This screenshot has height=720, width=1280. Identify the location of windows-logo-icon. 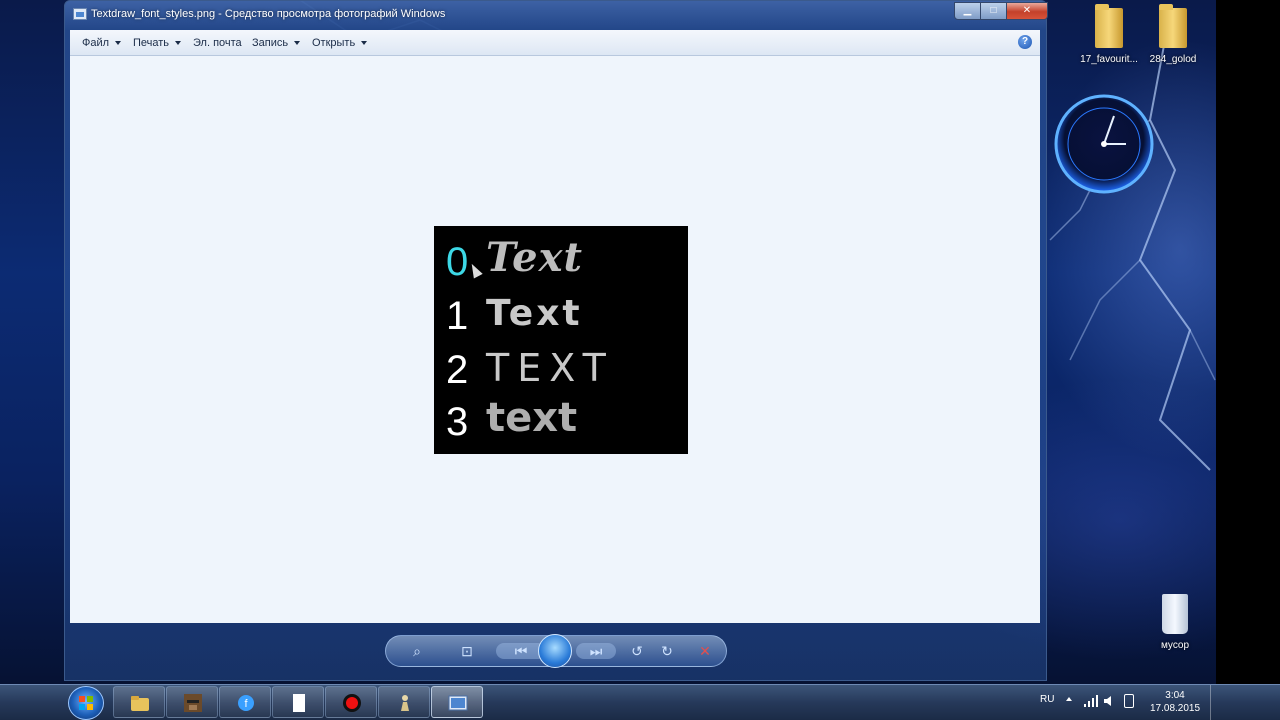
(86, 703).